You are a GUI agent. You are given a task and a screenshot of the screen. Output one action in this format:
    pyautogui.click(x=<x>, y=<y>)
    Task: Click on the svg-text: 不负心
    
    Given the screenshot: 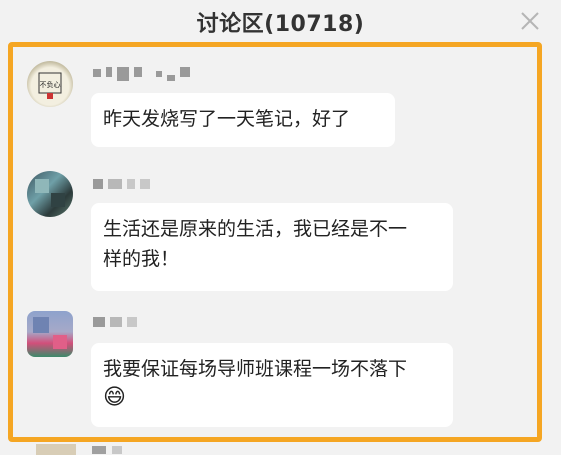 What is the action you would take?
    pyautogui.click(x=50, y=84)
    